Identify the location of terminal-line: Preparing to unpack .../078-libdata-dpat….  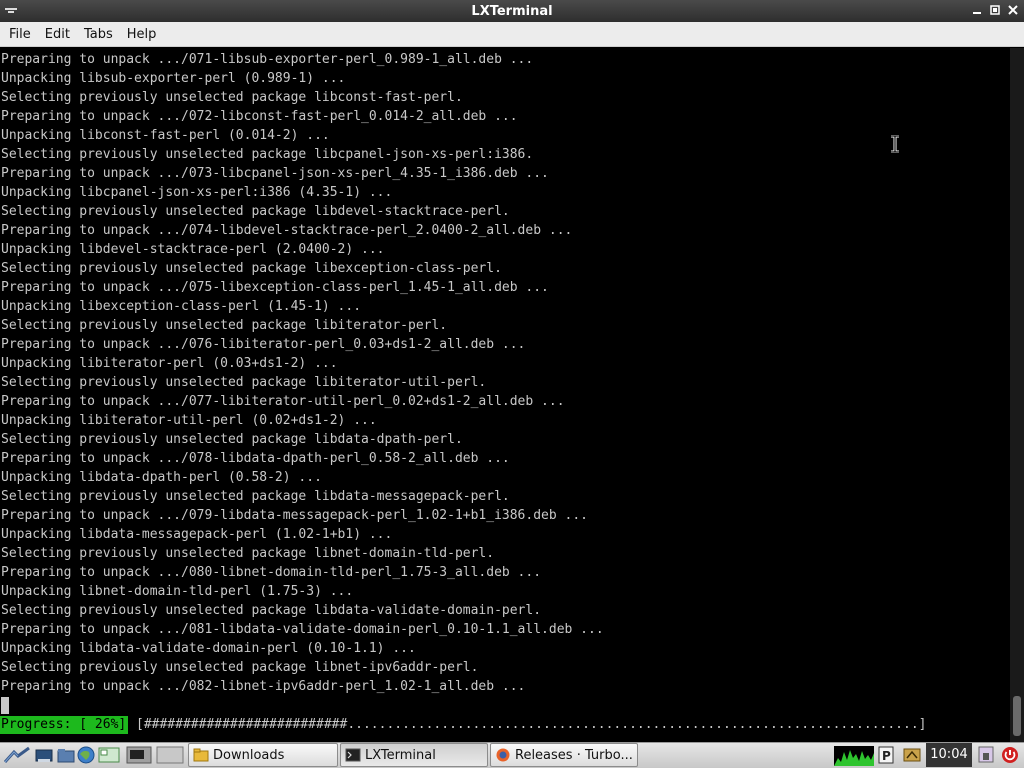
(255, 458).